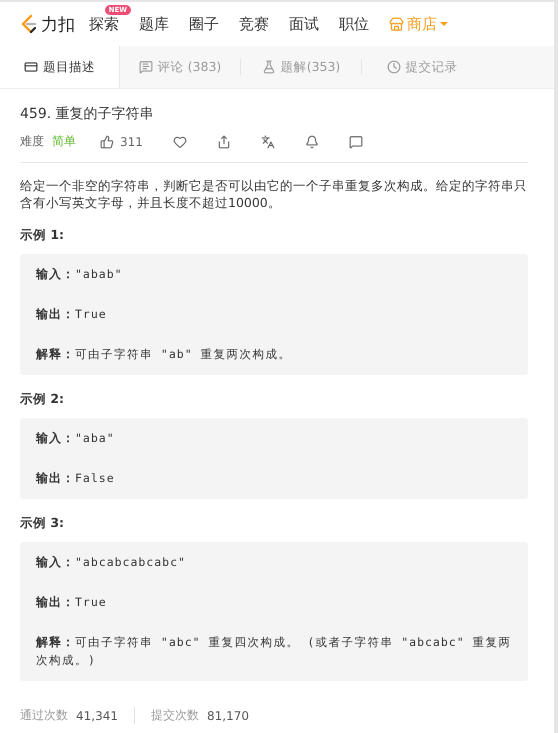  I want to click on message-icon, so click(355, 141).